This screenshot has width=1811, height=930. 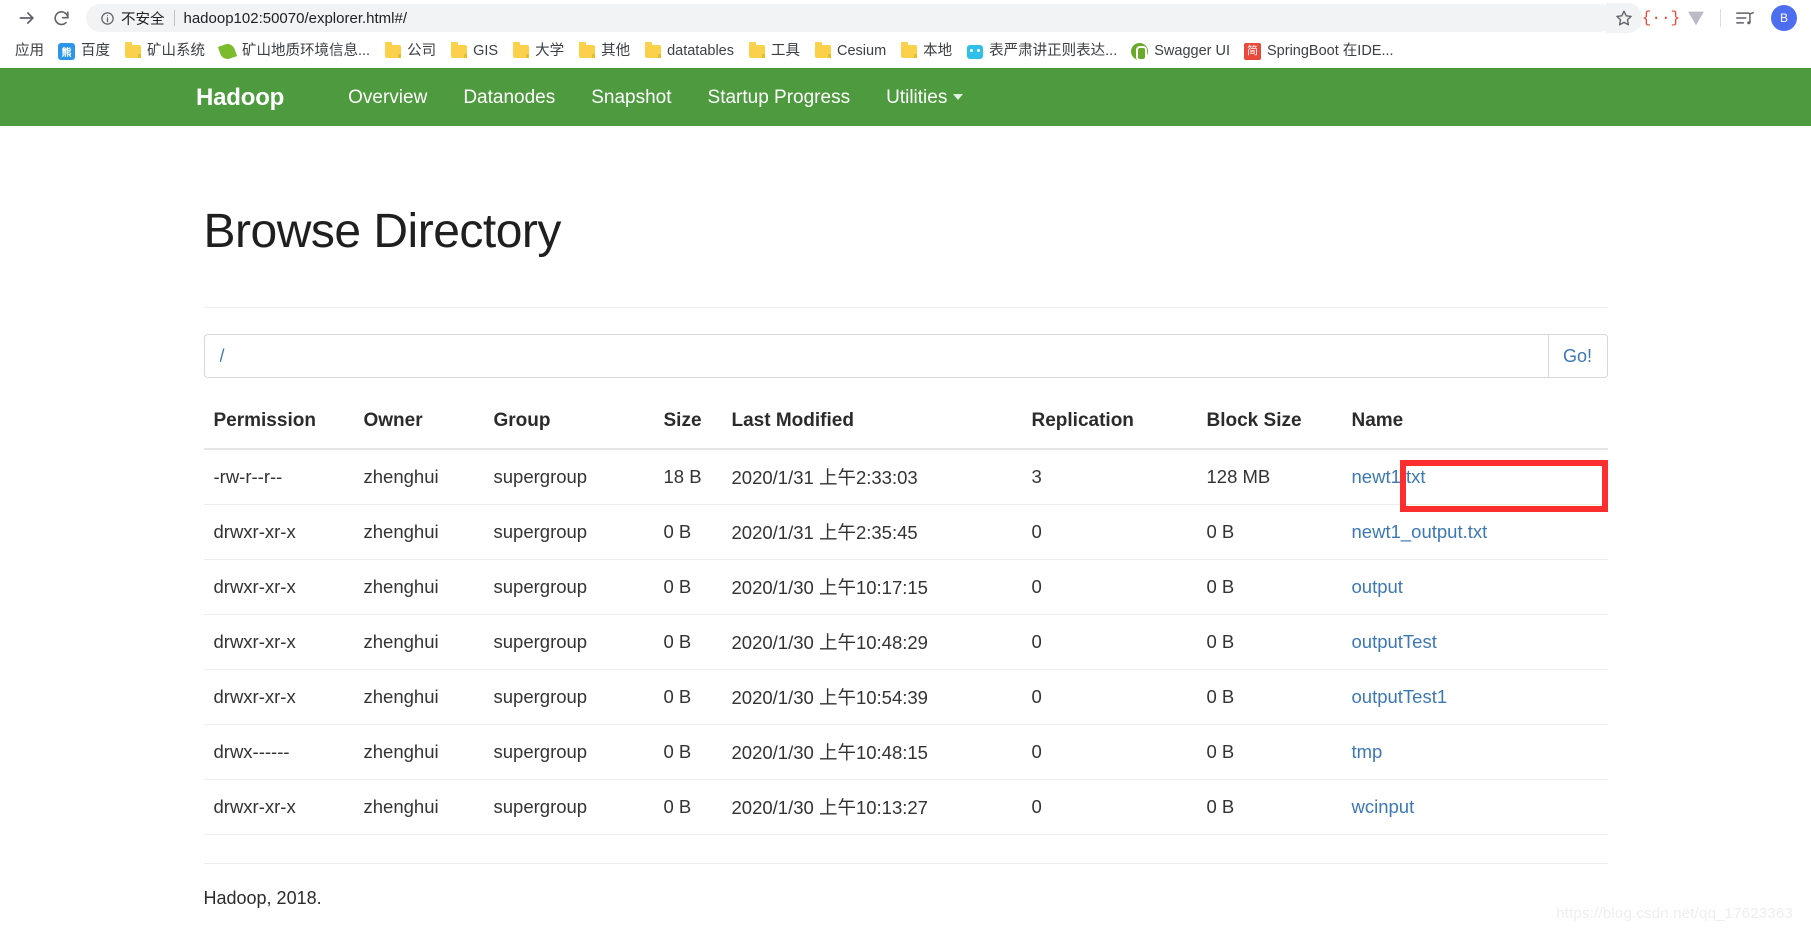 What do you see at coordinates (509, 98) in the screenshot?
I see `nav-link-datanodes: Datanodes` at bounding box center [509, 98].